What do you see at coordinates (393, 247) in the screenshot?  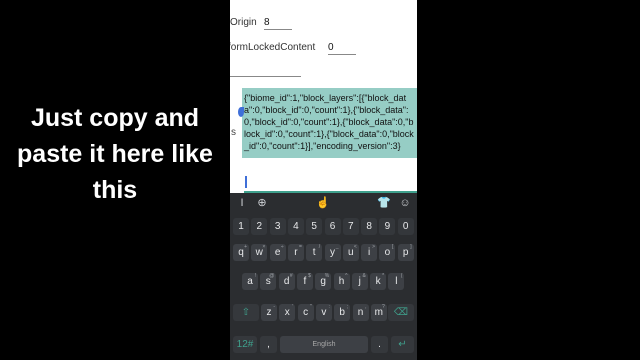 I see `key-hint: [` at bounding box center [393, 247].